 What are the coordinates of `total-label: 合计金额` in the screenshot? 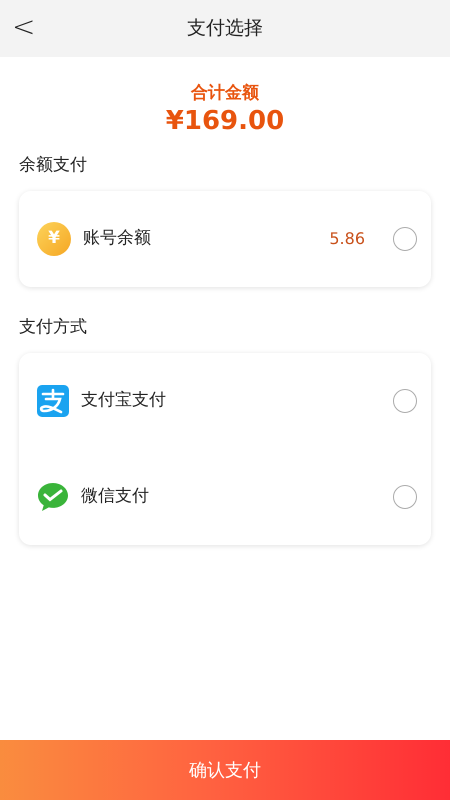 It's located at (225, 93).